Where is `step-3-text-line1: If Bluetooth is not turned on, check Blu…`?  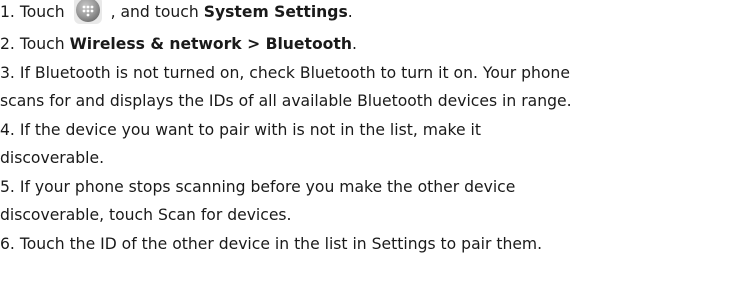
step-3-text-line1: If Bluetooth is not turned on, check Blu… is located at coordinates (294, 73).